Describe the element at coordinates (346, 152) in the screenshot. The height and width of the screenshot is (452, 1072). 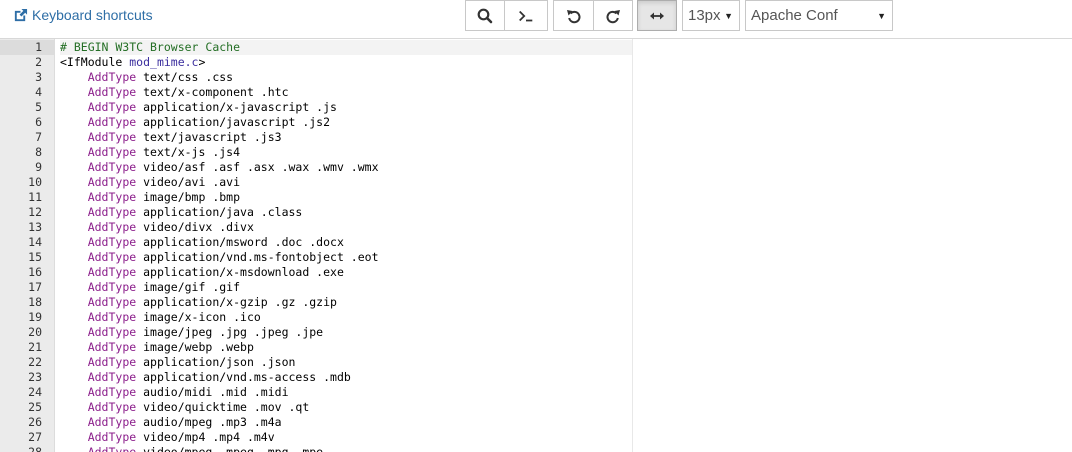
I see `code-text: AddType text/x-js .js4` at that location.